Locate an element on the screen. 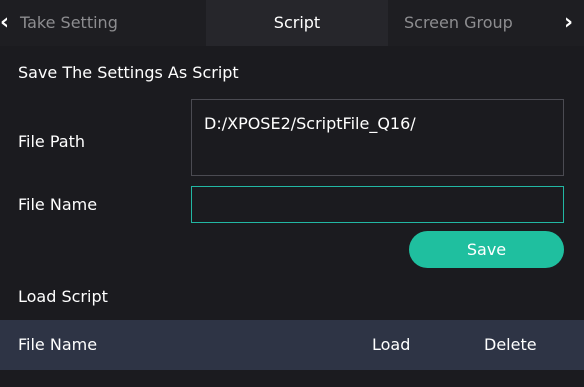 The image size is (584, 387). column-load: Load is located at coordinates (391, 344).